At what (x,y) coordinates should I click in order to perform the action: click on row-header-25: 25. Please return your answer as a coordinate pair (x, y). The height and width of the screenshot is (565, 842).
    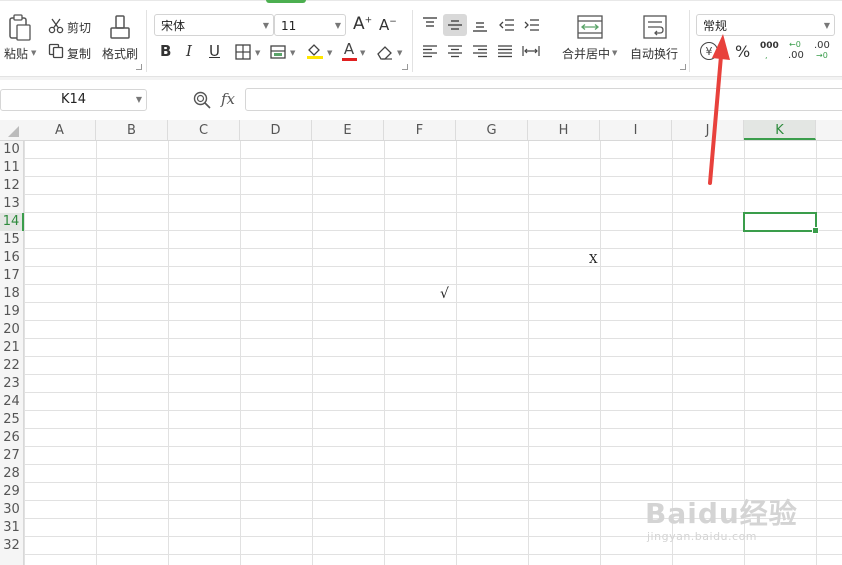
    Looking at the image, I should click on (11, 420).